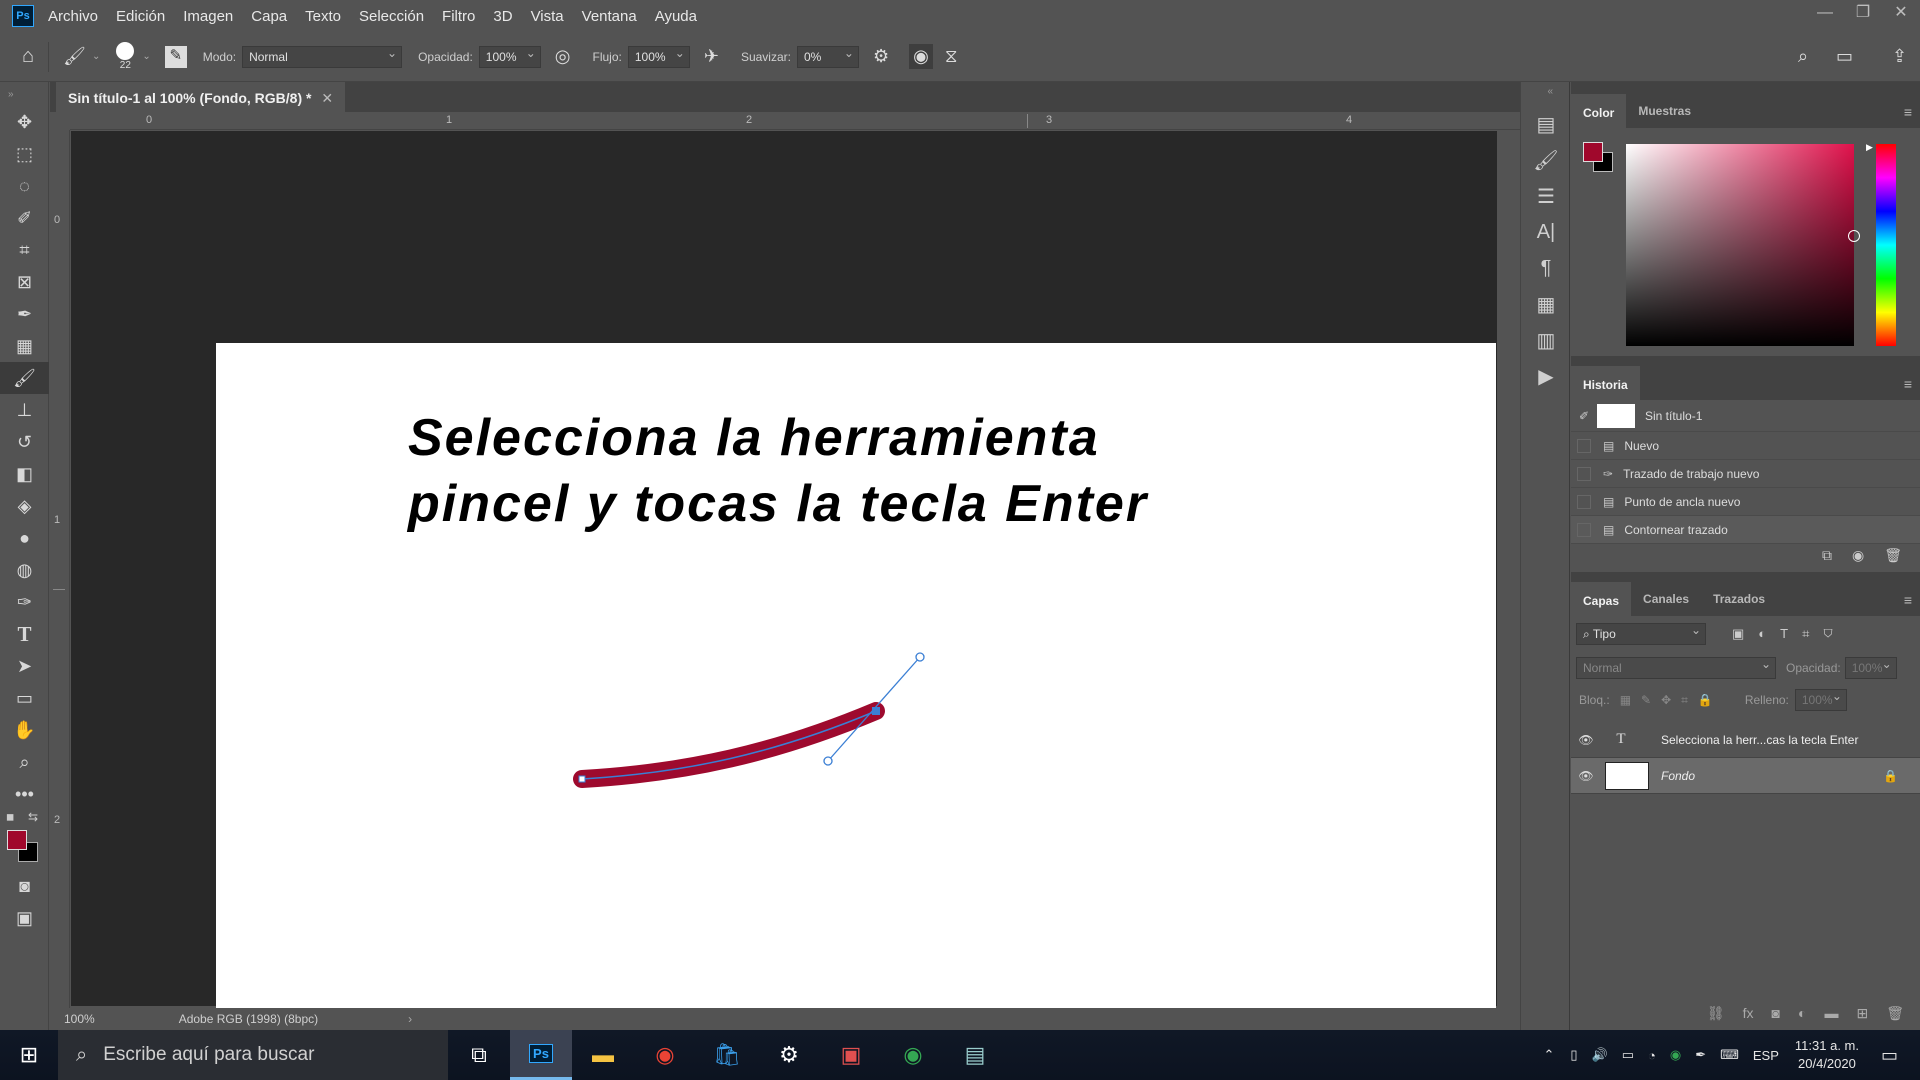  Describe the element at coordinates (1586, 776) in the screenshot. I see `eye-icon: 👁` at that location.